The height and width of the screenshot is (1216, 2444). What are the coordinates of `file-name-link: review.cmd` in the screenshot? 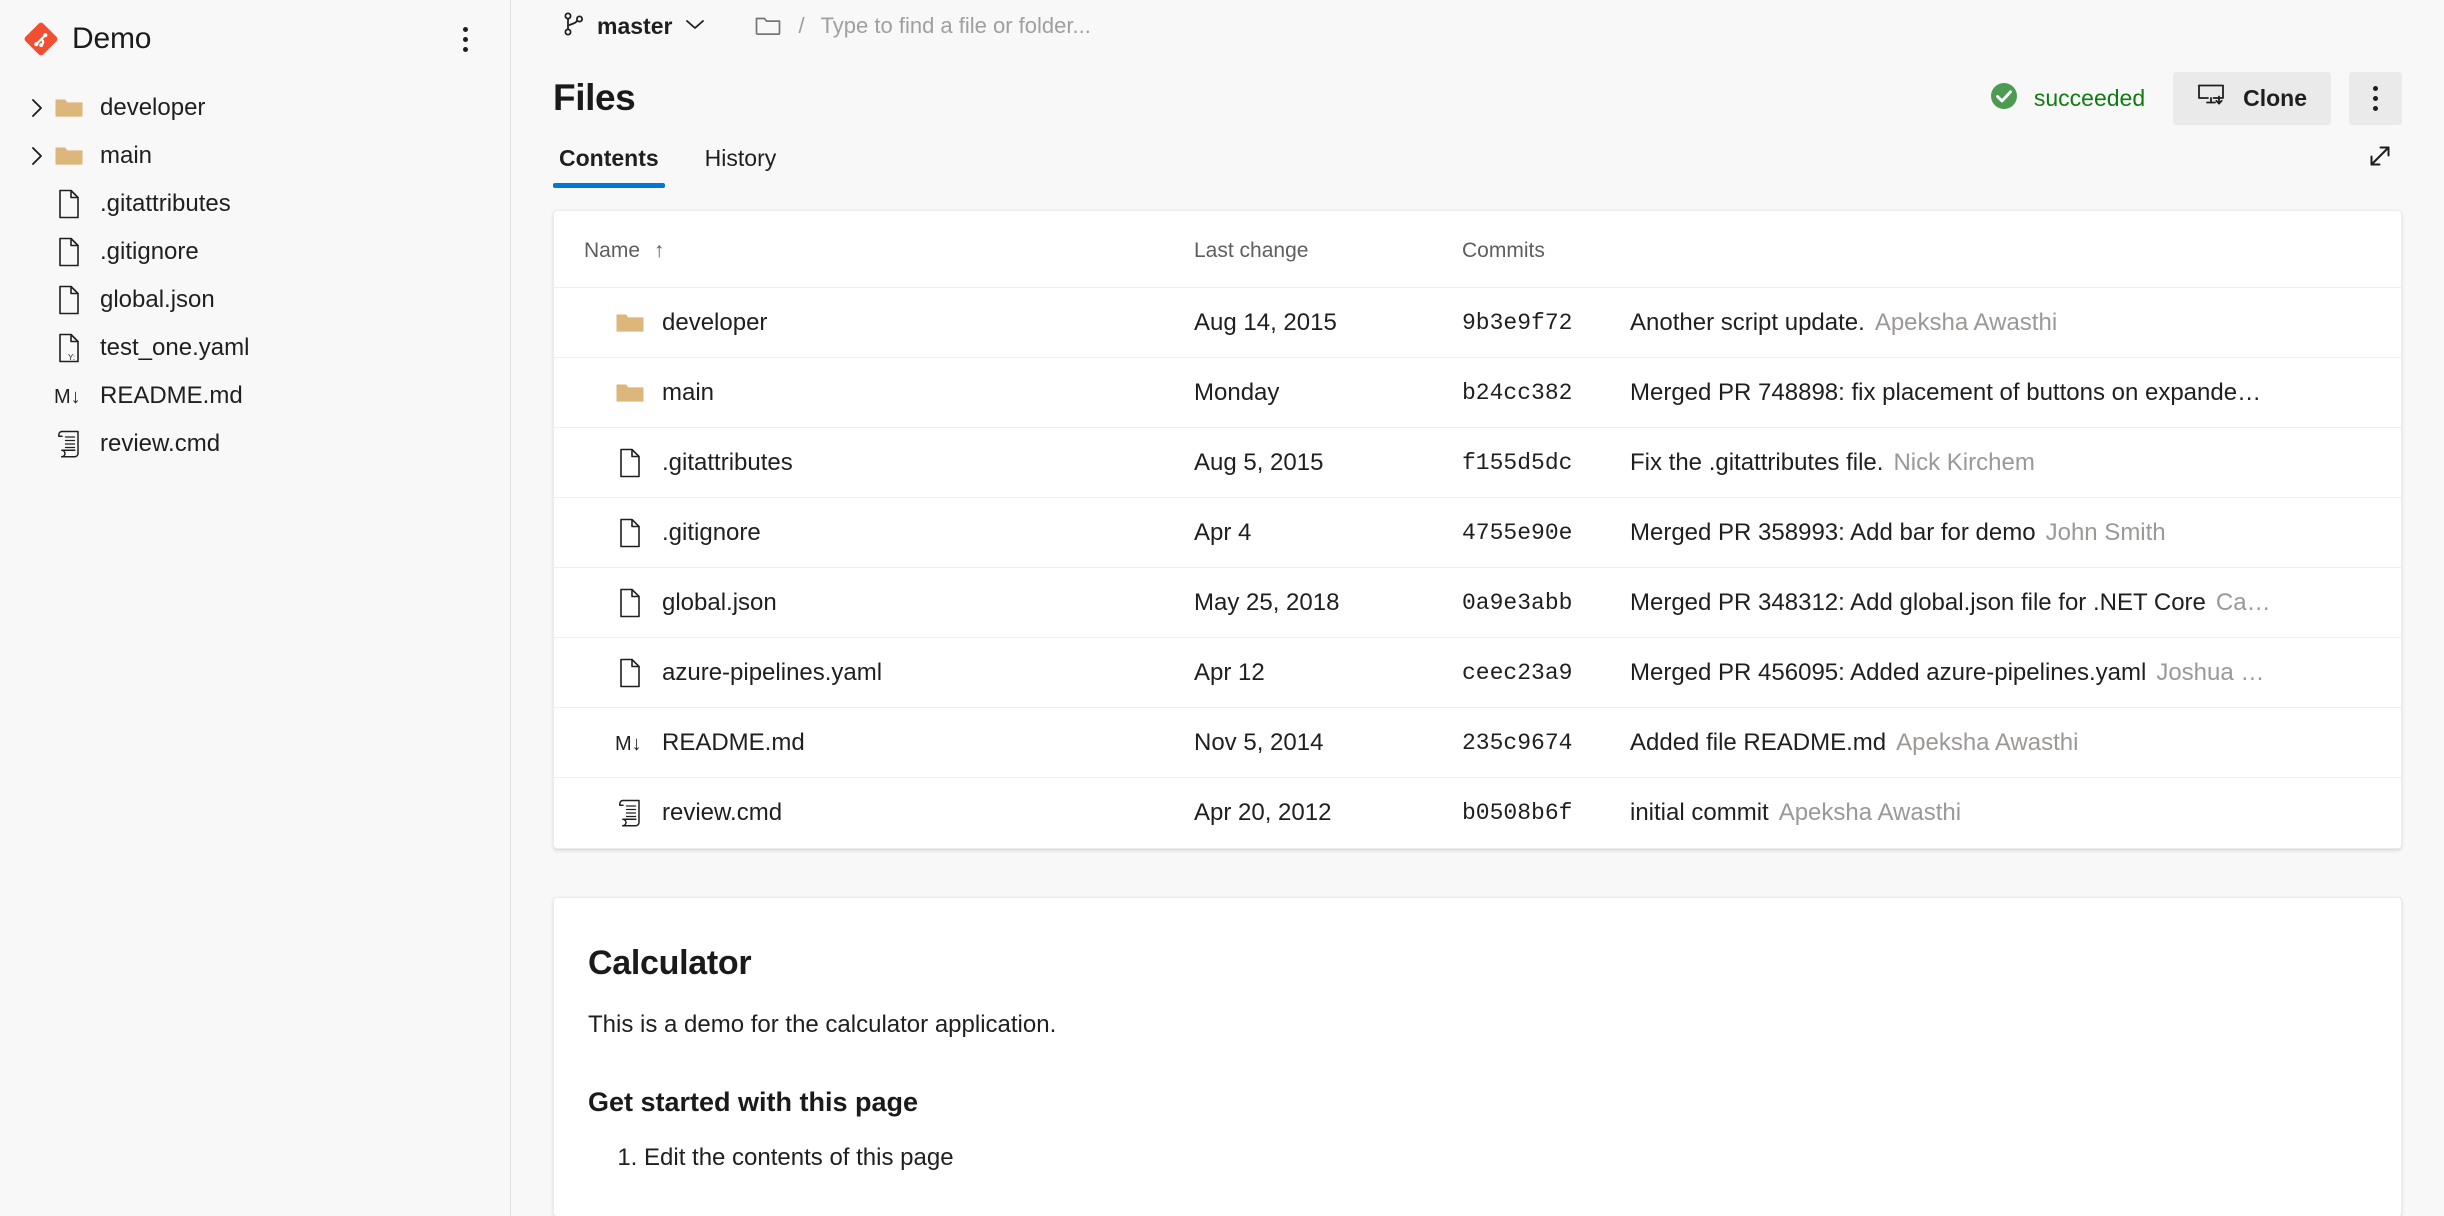 It's located at (722, 813).